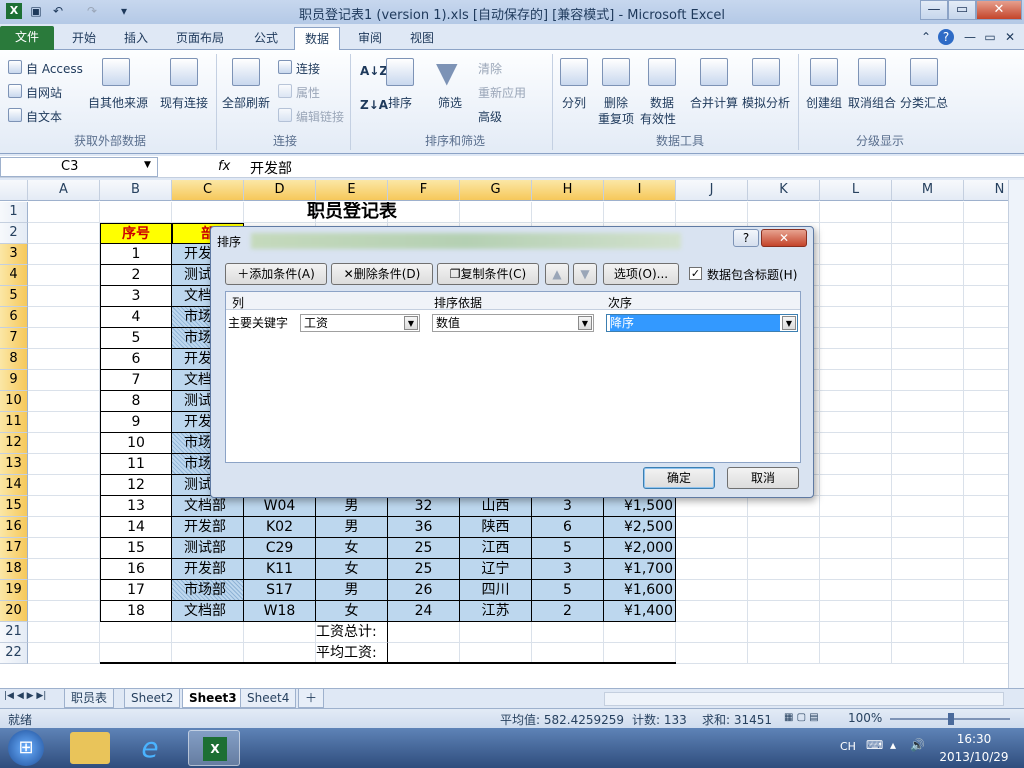 The width and height of the screenshot is (1024, 768). What do you see at coordinates (14, 590) in the screenshot?
I see `row-header: 19` at bounding box center [14, 590].